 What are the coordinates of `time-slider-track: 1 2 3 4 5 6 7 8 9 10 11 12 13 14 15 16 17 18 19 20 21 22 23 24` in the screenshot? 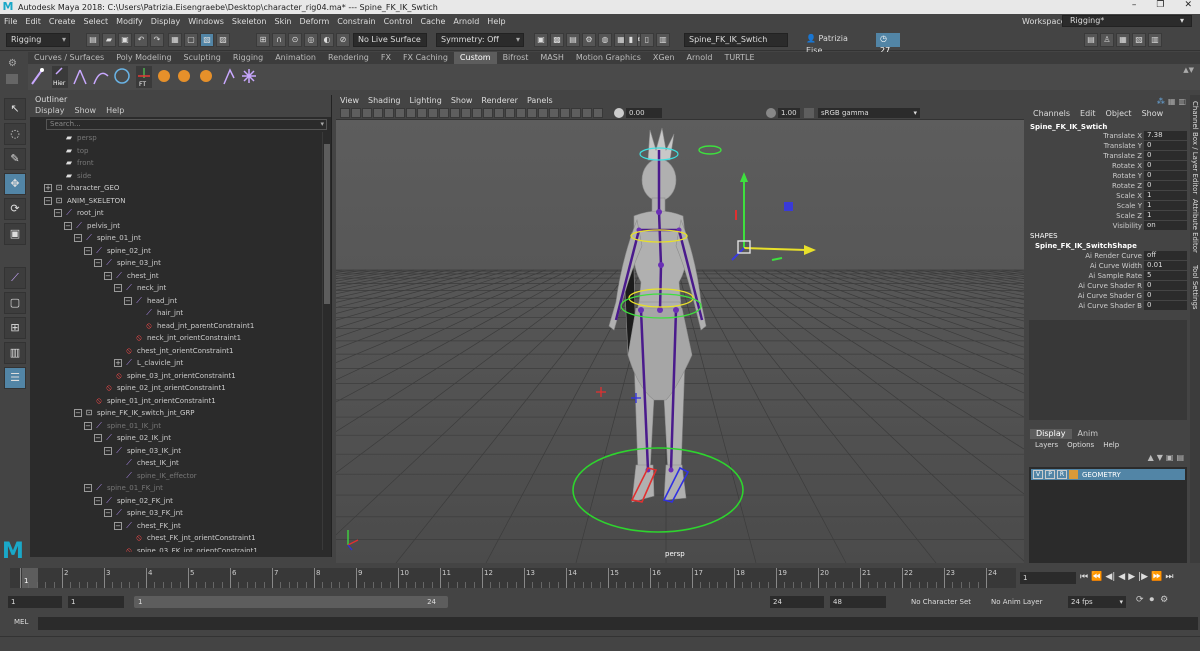 It's located at (513, 578).